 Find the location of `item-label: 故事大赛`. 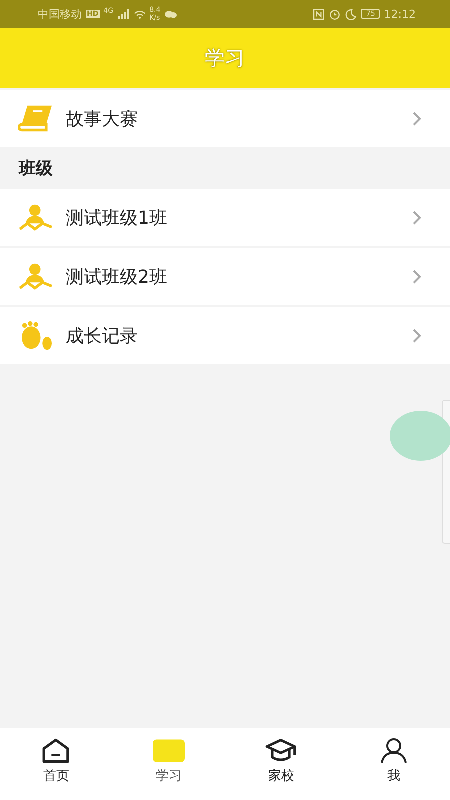

item-label: 故事大赛 is located at coordinates (102, 119).